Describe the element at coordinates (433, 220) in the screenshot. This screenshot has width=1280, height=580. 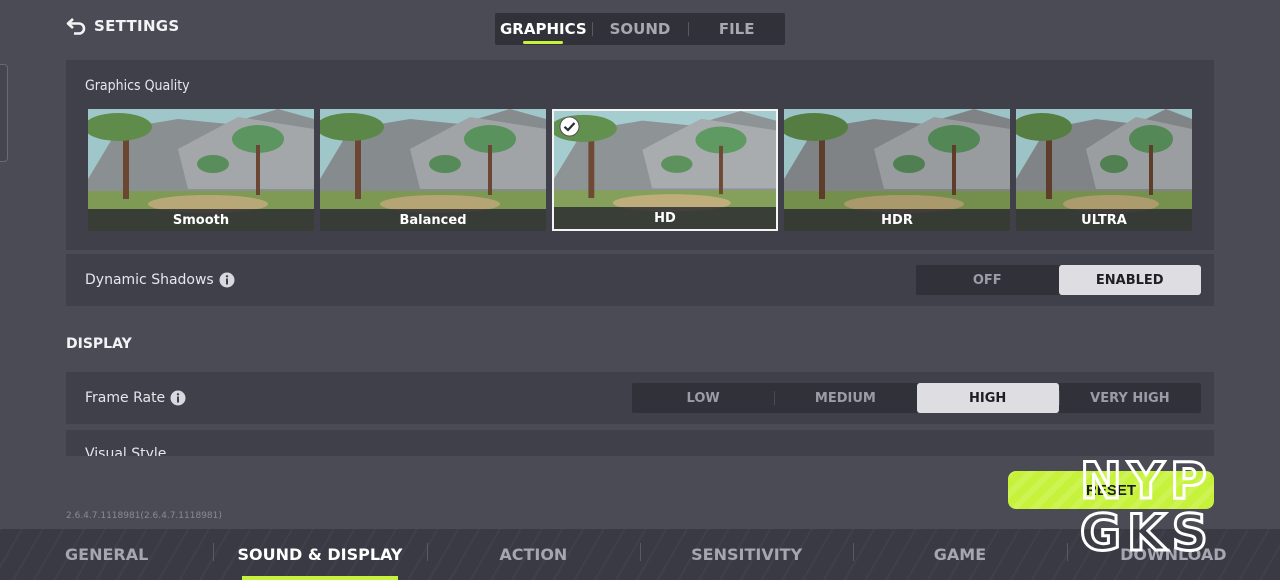
I see `preset-label: Balanced` at that location.